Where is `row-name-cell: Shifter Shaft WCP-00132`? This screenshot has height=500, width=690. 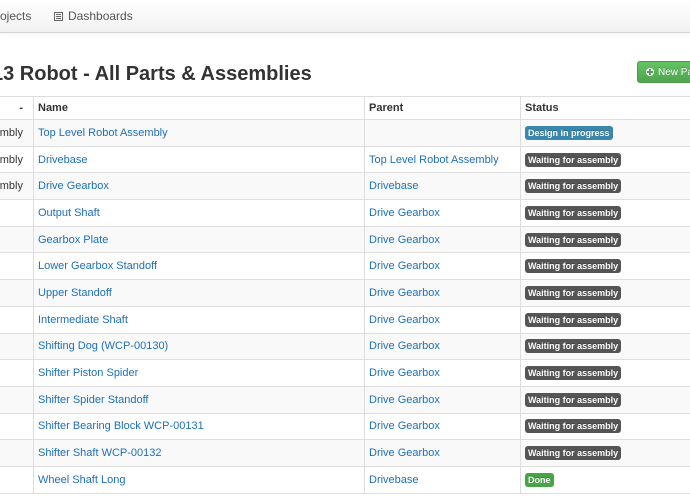
row-name-cell: Shifter Shaft WCP-00132 is located at coordinates (199, 453).